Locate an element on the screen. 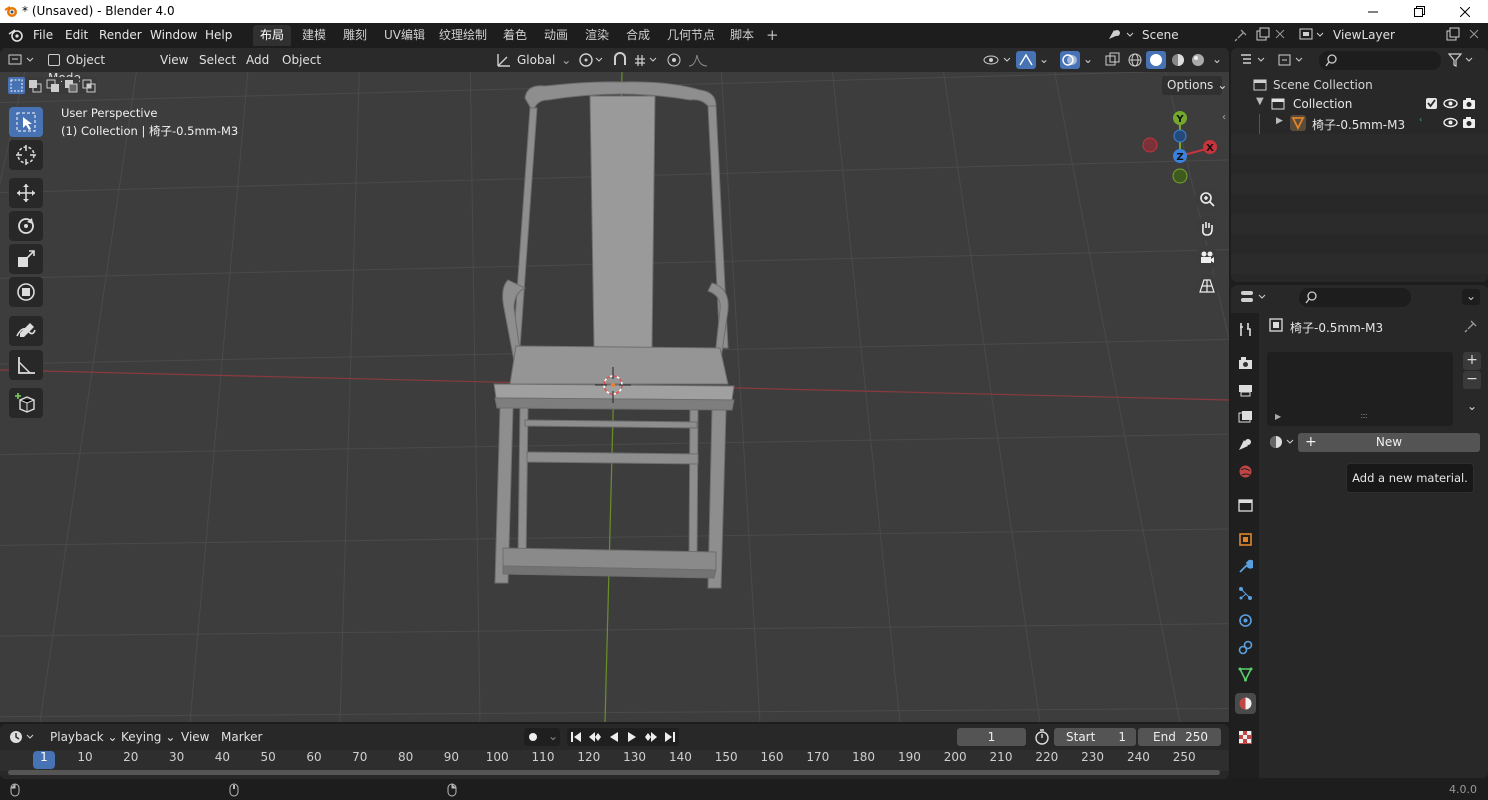 Image resolution: width=1488 pixels, height=800 pixels. tab-uv-editing: UV编辑 is located at coordinates (404, 35).